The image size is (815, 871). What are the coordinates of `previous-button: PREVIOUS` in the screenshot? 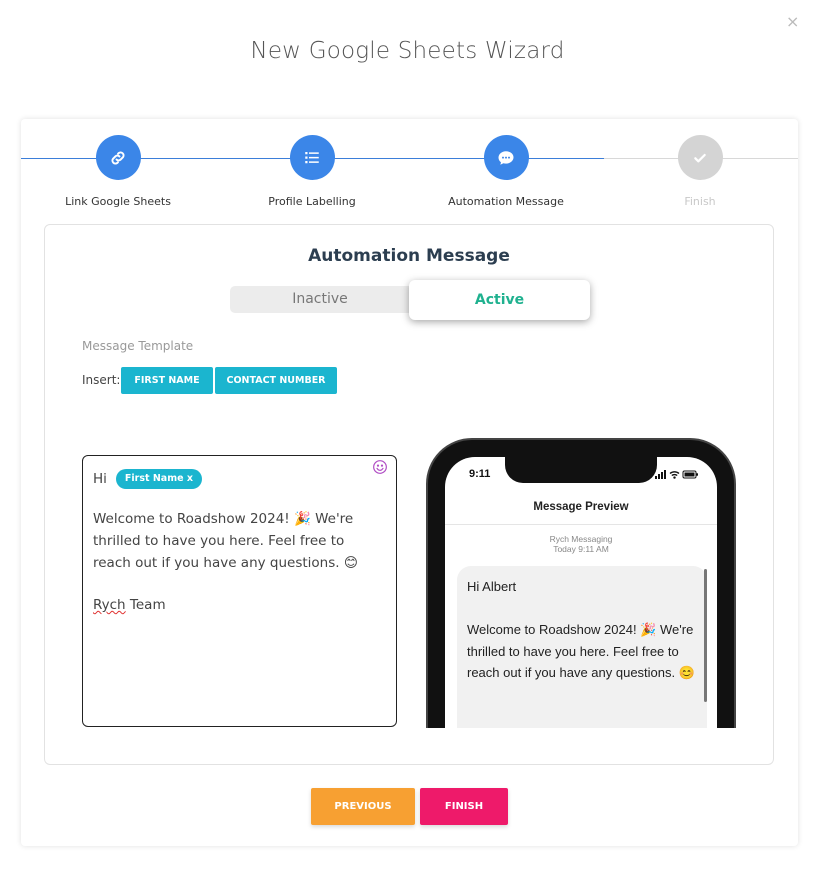 It's located at (363, 806).